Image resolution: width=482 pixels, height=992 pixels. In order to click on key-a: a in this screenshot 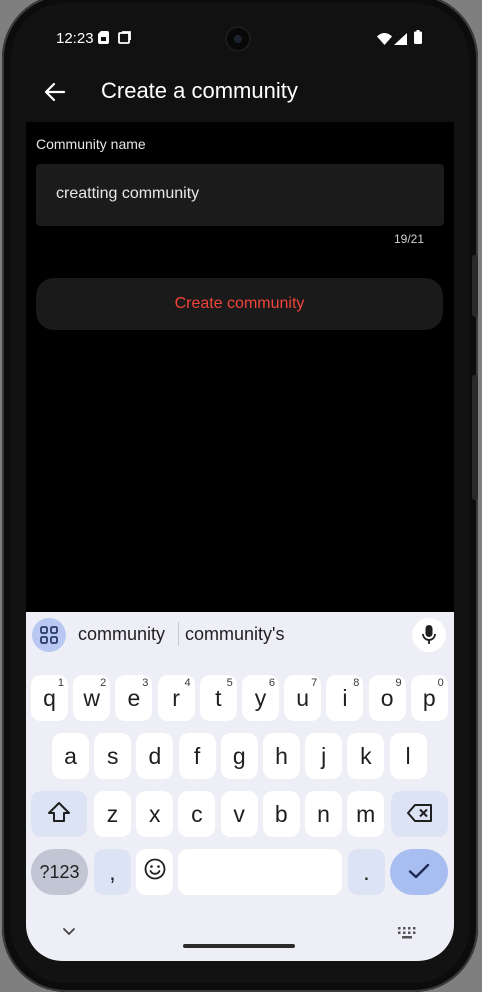, I will do `click(70, 756)`.